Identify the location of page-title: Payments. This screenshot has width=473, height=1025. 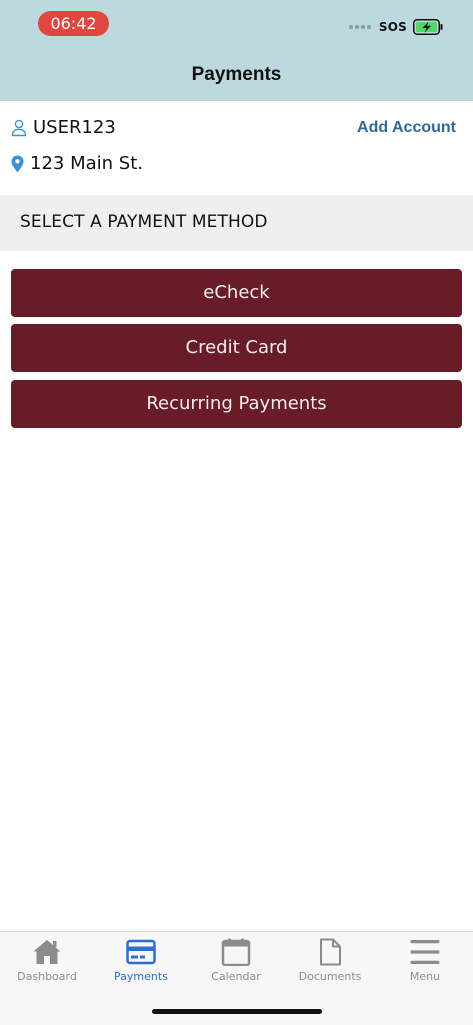
(236, 74).